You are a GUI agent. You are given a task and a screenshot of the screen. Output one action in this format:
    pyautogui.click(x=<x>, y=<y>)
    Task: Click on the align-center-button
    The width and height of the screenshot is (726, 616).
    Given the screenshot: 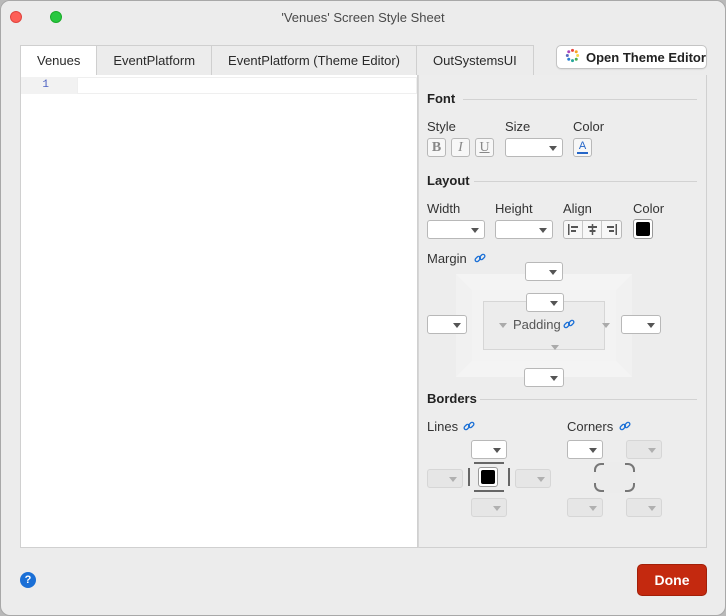 What is the action you would take?
    pyautogui.click(x=592, y=229)
    